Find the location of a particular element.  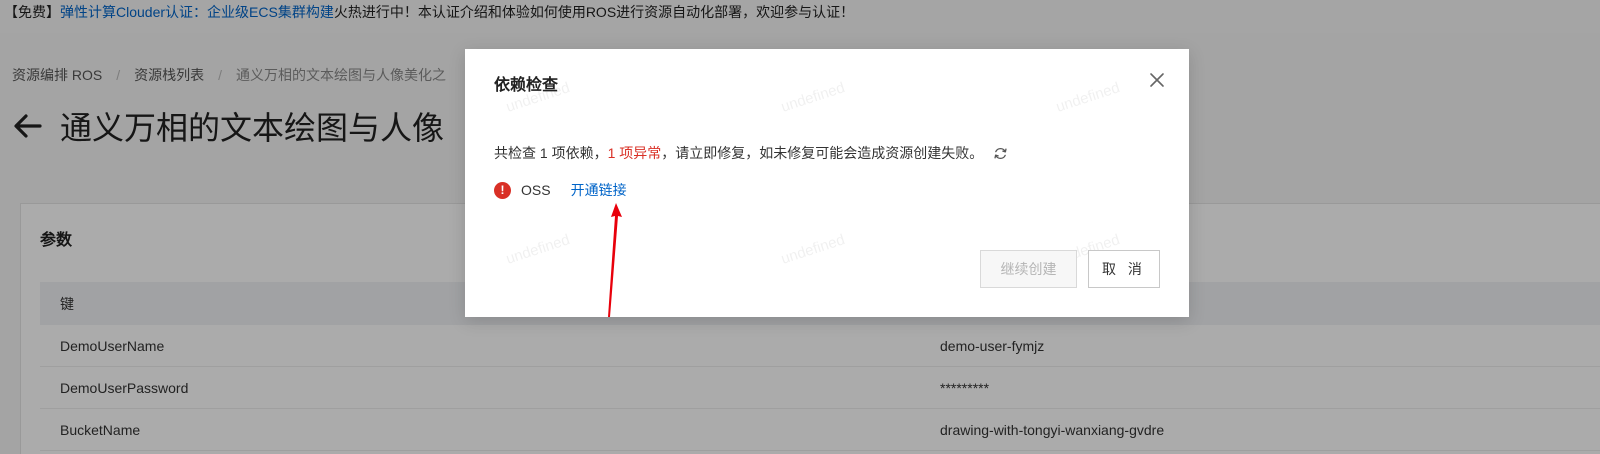

refresh-icon is located at coordinates (1000, 153).